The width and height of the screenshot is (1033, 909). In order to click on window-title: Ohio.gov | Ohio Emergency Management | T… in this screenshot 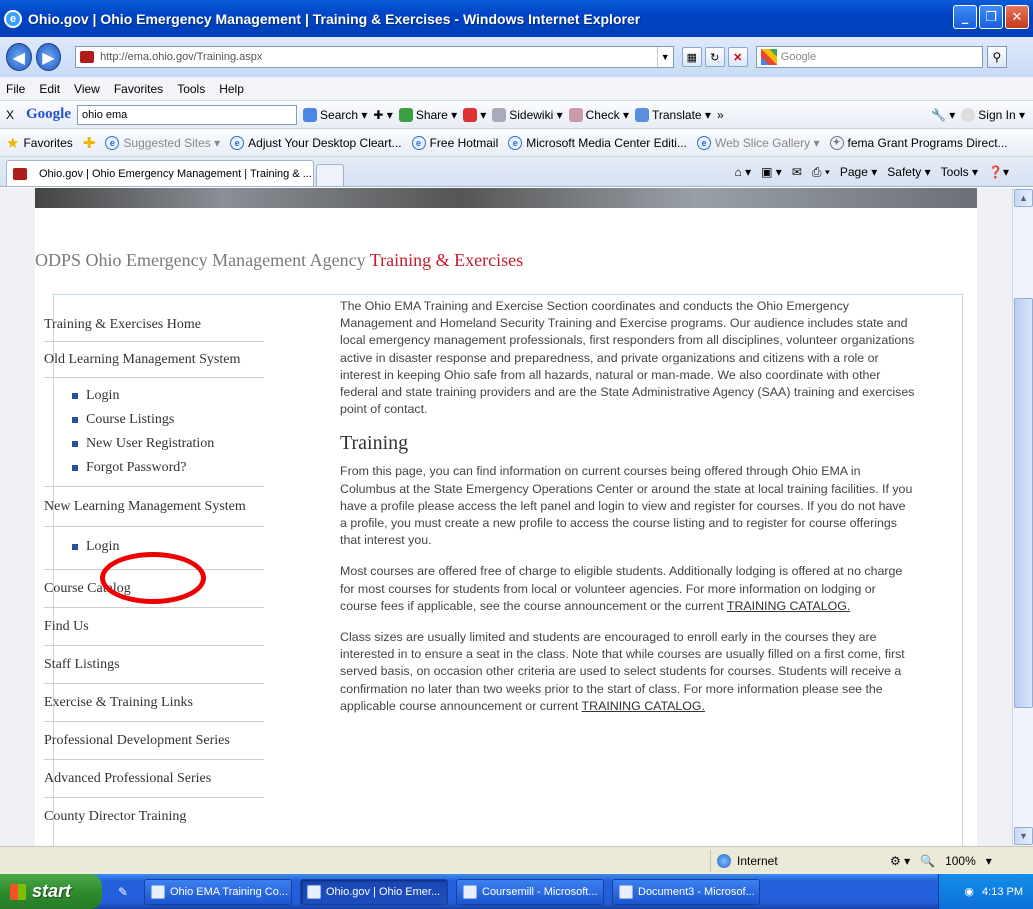, I will do `click(334, 18)`.